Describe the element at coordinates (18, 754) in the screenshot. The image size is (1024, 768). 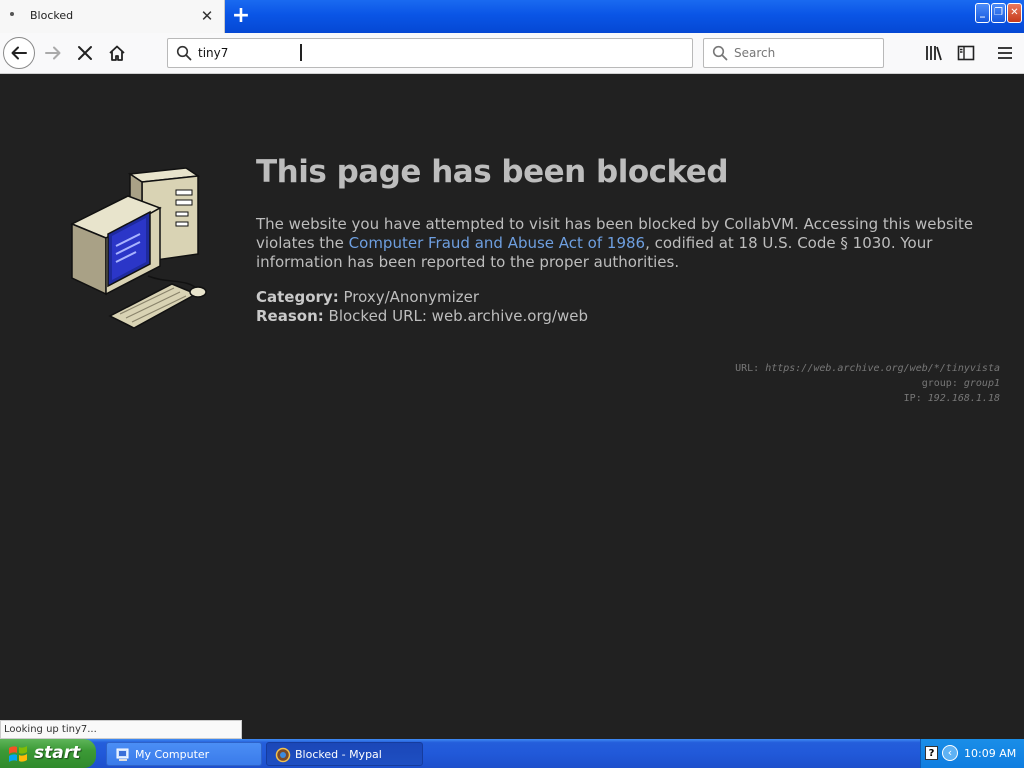
I see `windows-logo-icon` at that location.